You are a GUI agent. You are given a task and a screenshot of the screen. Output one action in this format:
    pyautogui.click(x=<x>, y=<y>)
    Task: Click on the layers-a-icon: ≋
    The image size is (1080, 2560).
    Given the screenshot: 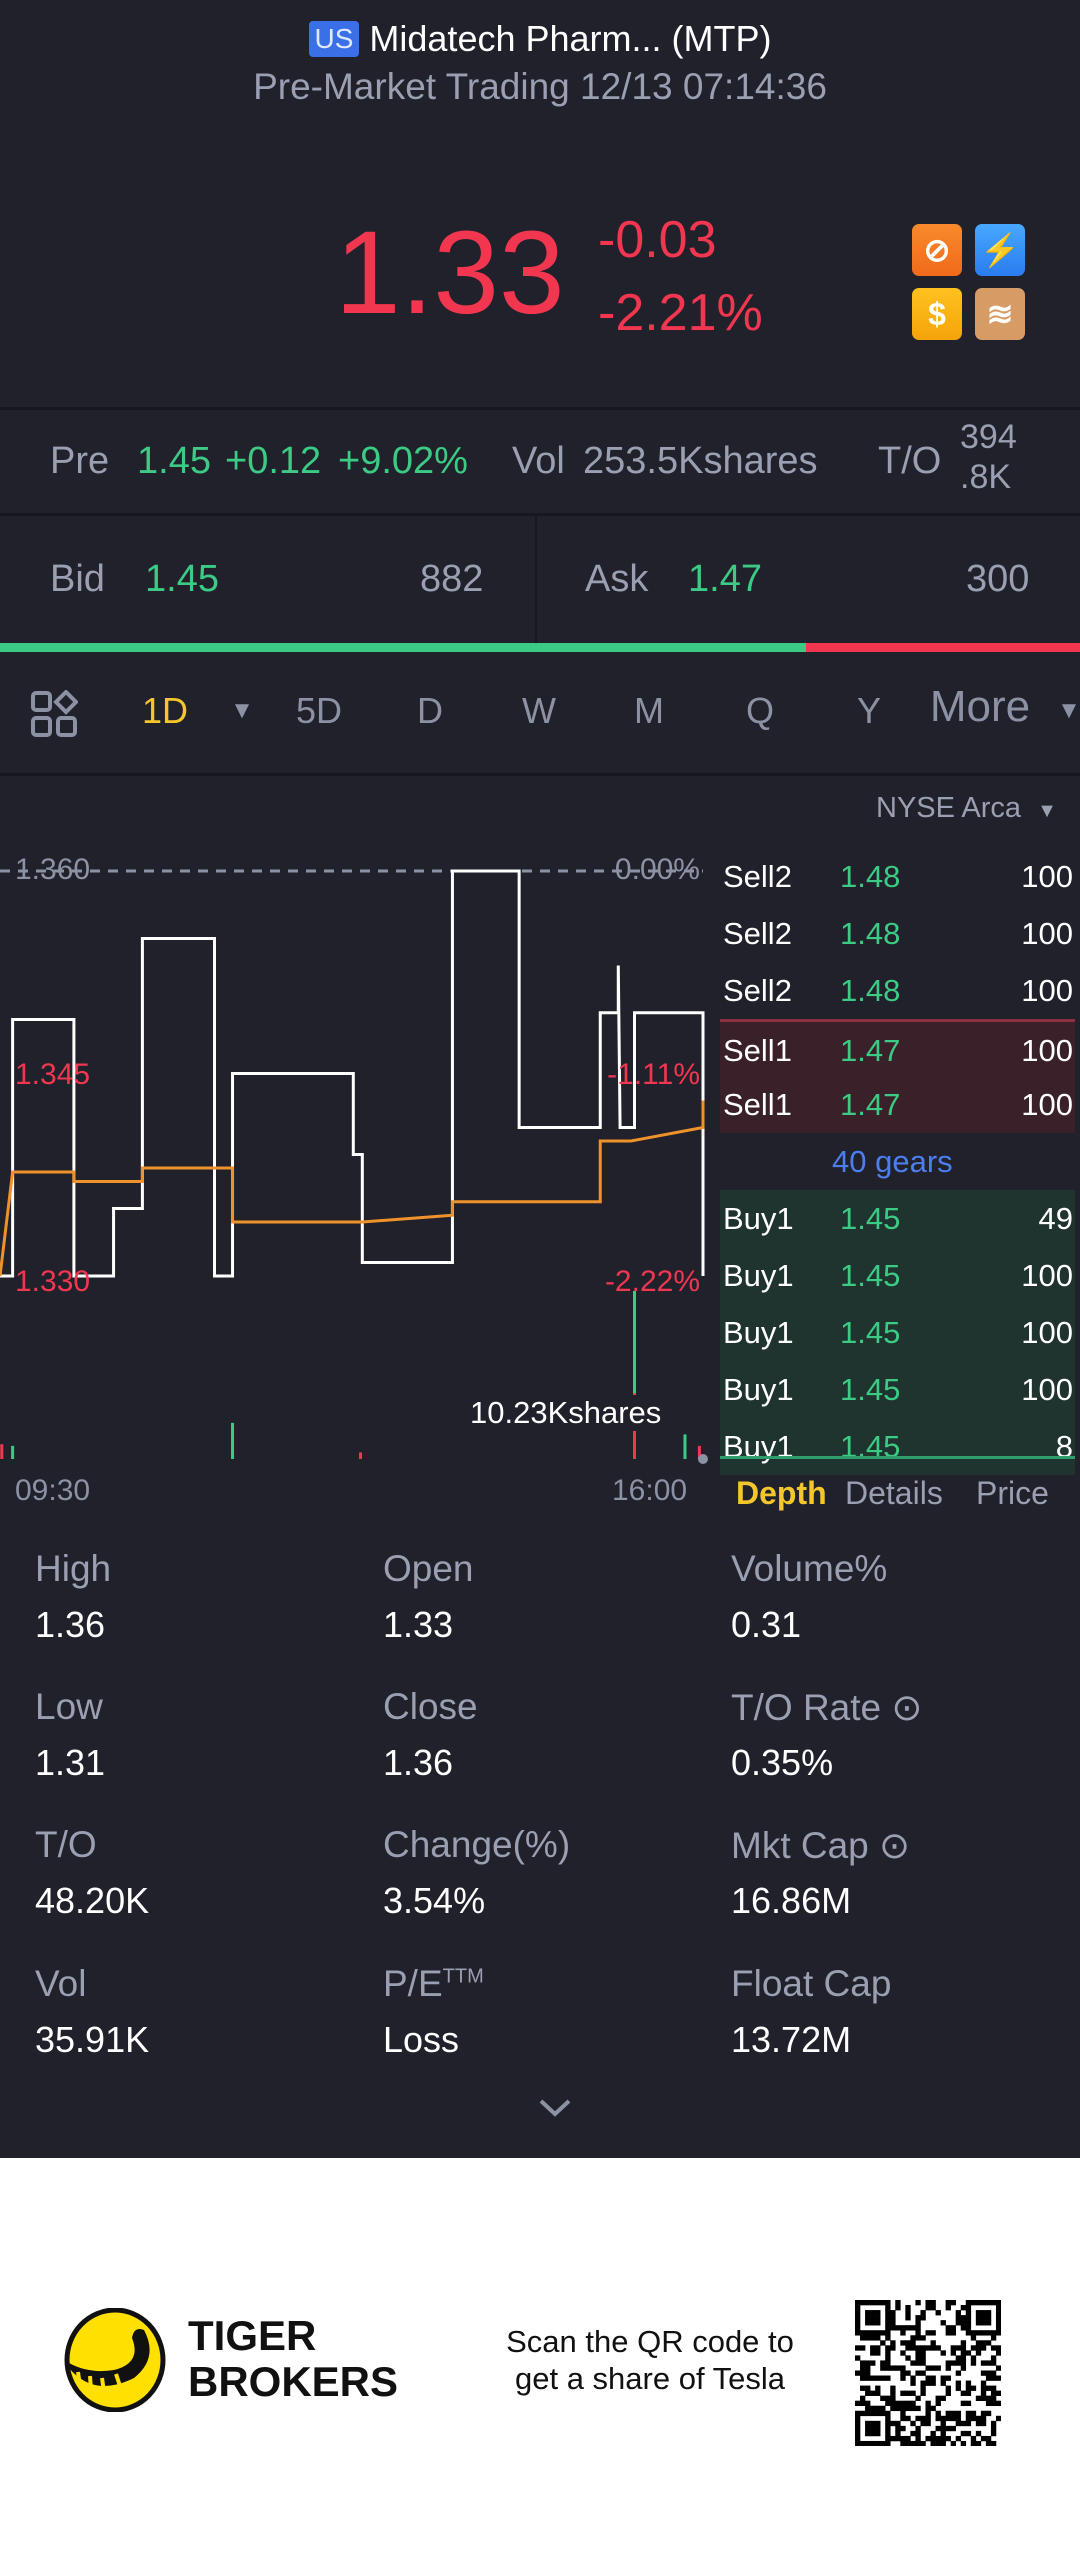 What is the action you would take?
    pyautogui.click(x=1000, y=314)
    